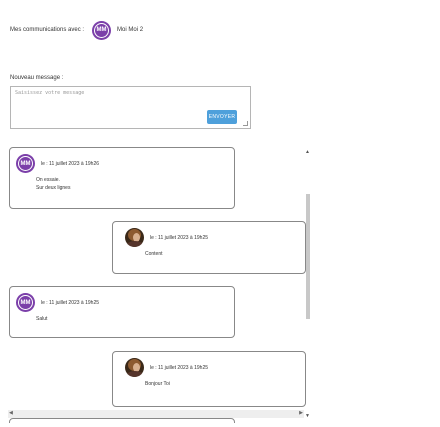  What do you see at coordinates (307, 152) in the screenshot?
I see `scroll-up-icon: ▲` at bounding box center [307, 152].